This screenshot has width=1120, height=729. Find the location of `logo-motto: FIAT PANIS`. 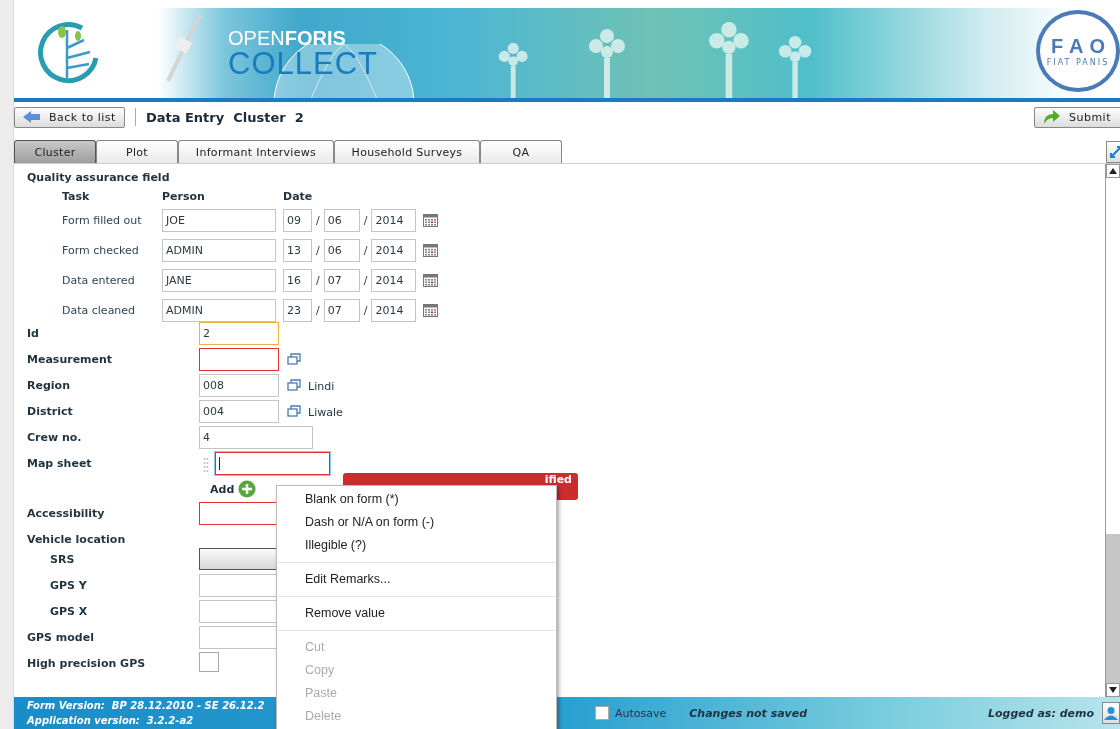

logo-motto: FIAT PANIS is located at coordinates (1078, 62).